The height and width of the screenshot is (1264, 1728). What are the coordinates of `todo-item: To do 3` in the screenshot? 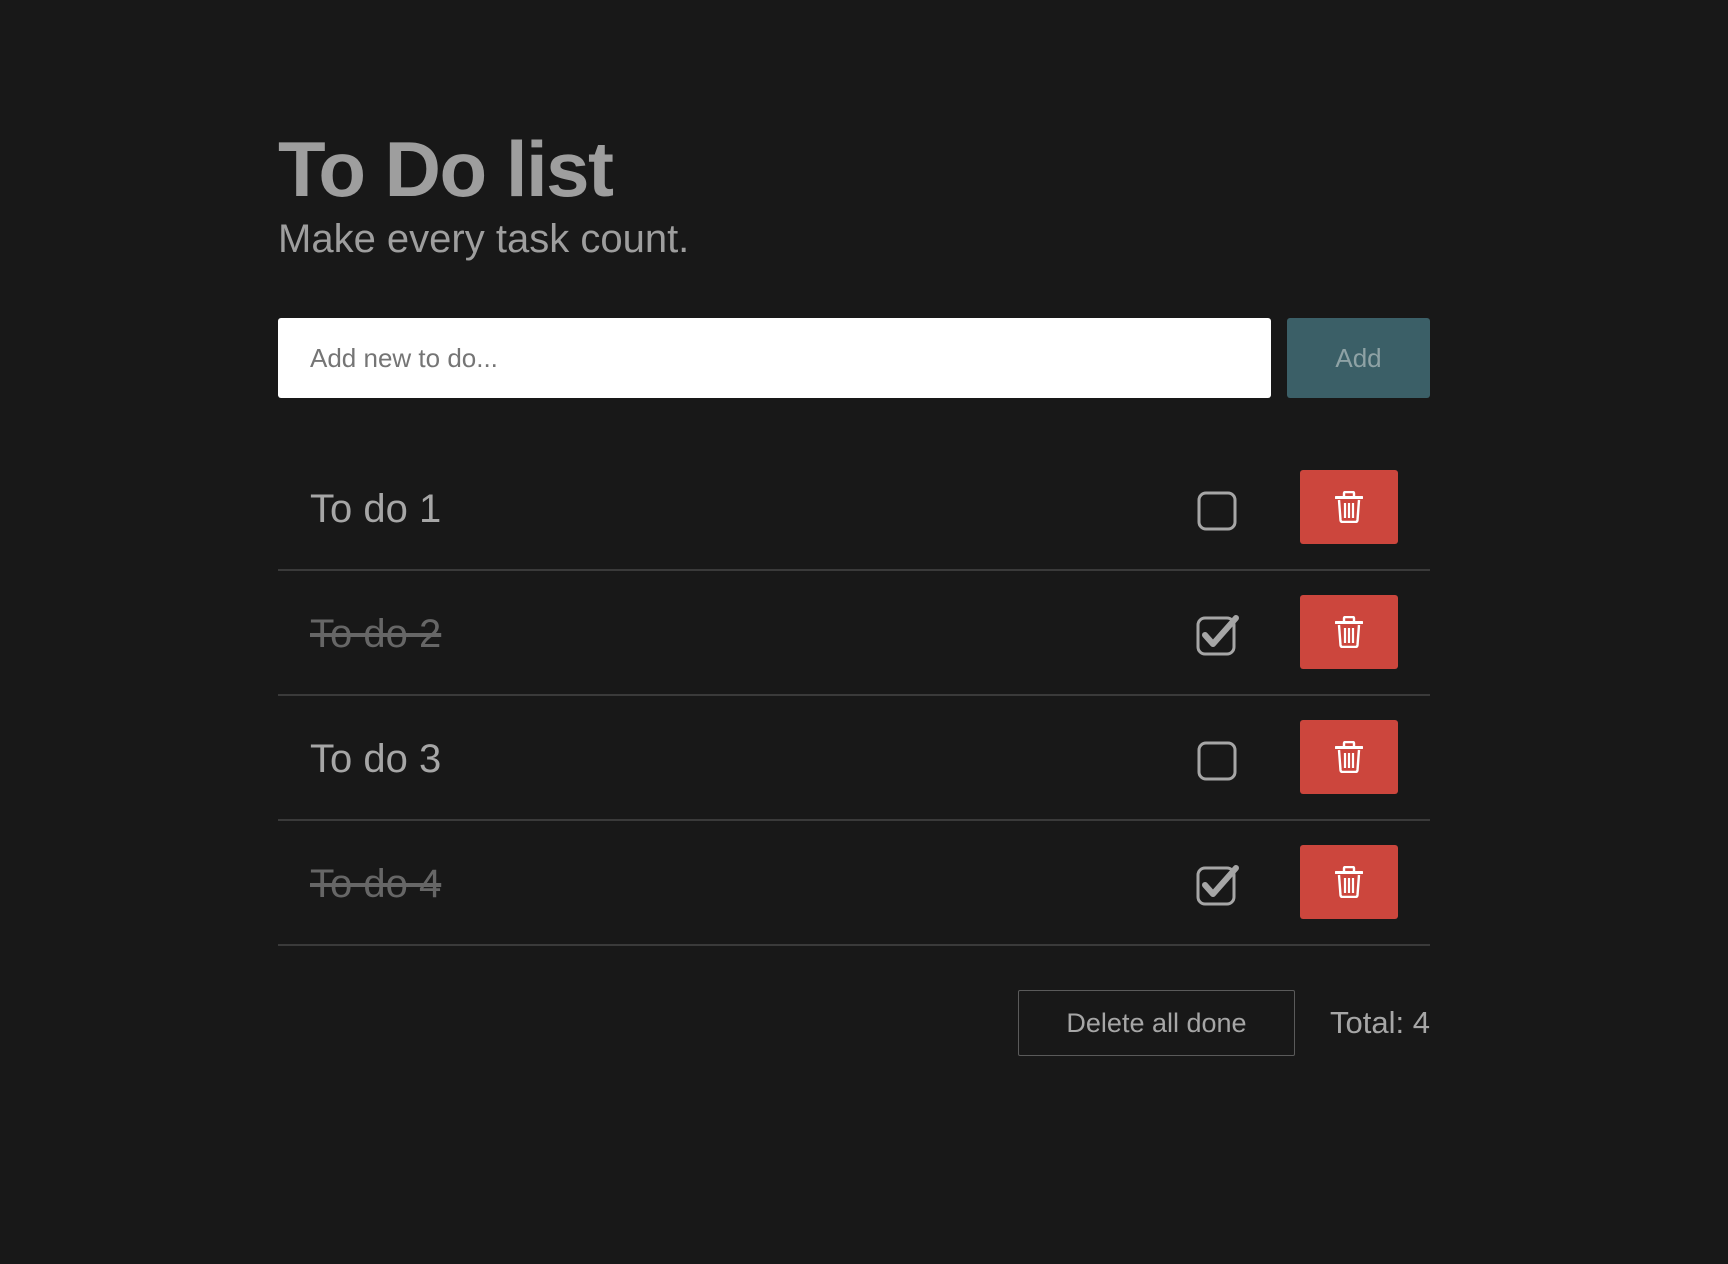 It's located at (854, 758).